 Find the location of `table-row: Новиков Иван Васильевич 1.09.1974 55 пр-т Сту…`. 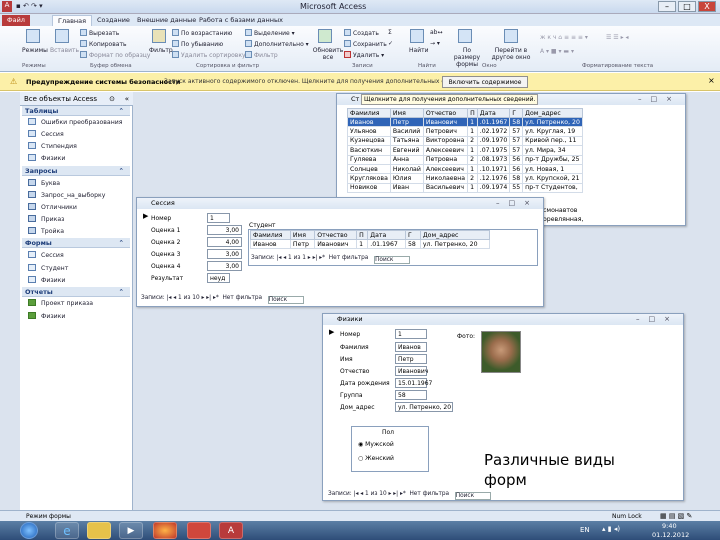

table-row: Новиков Иван Васильевич 1.09.1974 55 пр-т Сту… is located at coordinates (465, 188).